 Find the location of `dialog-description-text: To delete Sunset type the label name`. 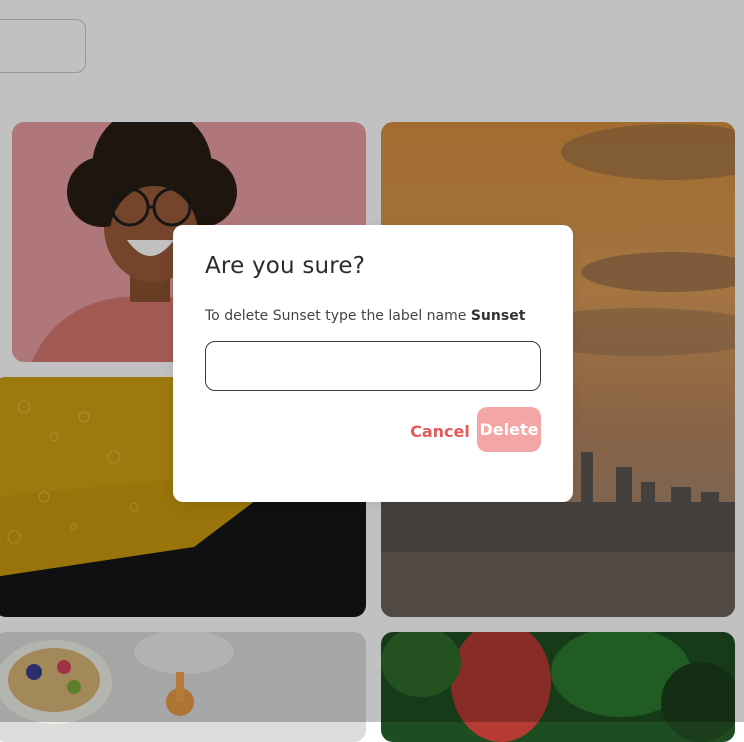

dialog-description-text: To delete Sunset type the label name is located at coordinates (338, 316).